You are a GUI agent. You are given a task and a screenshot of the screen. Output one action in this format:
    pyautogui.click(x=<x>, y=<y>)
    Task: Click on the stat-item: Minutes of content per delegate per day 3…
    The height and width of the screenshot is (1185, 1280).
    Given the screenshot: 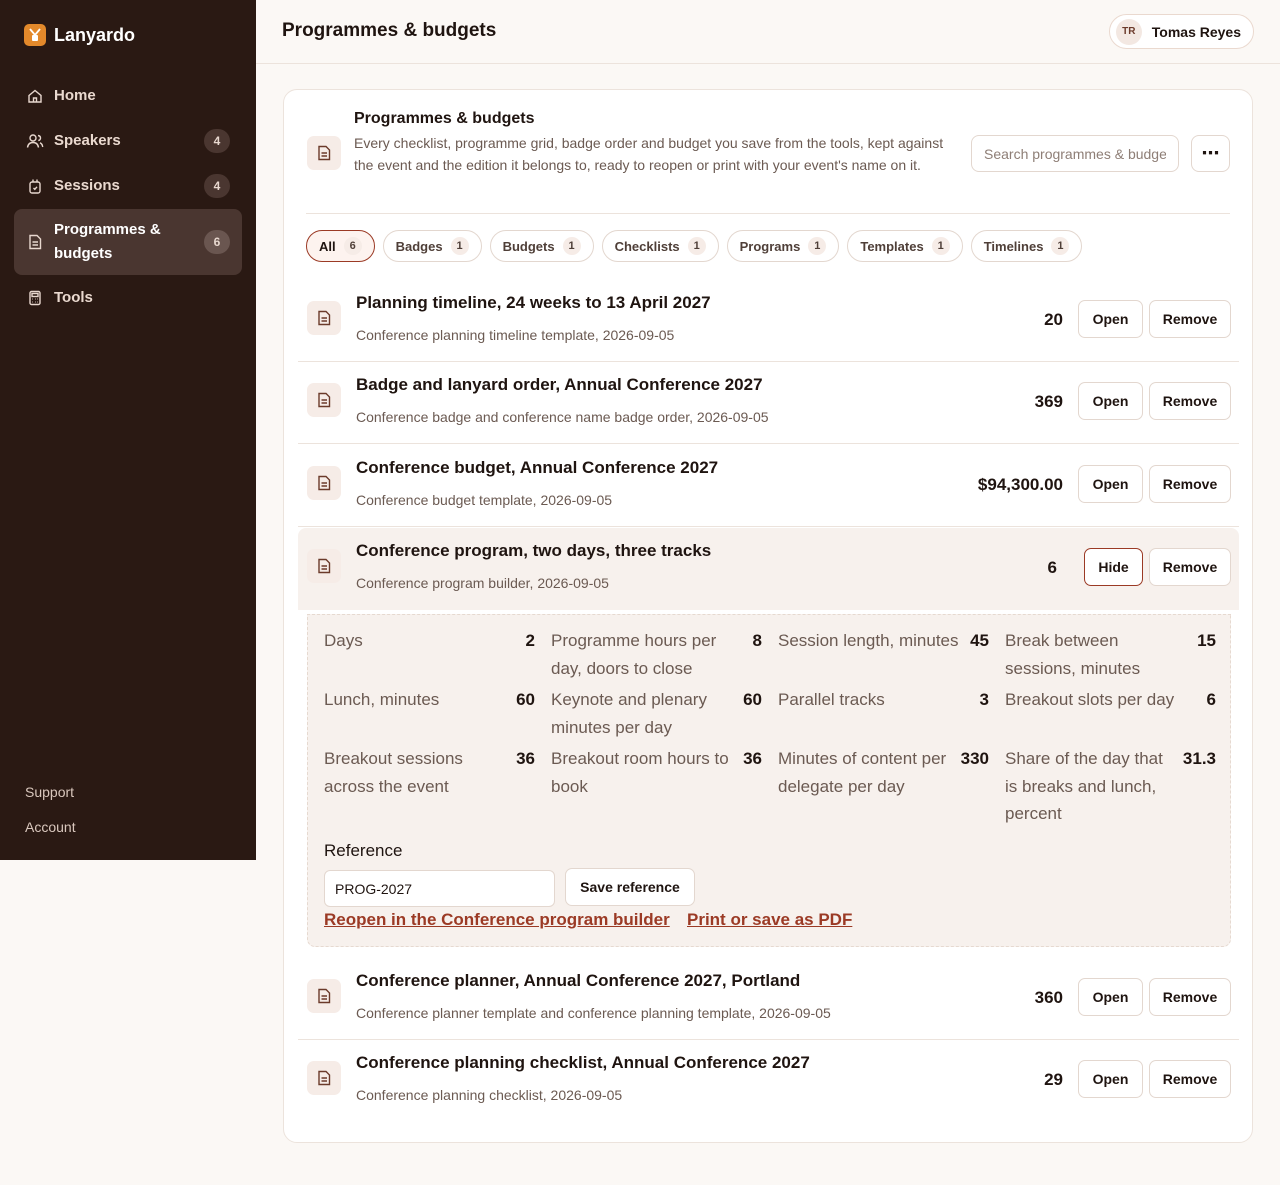 What is the action you would take?
    pyautogui.click(x=883, y=786)
    